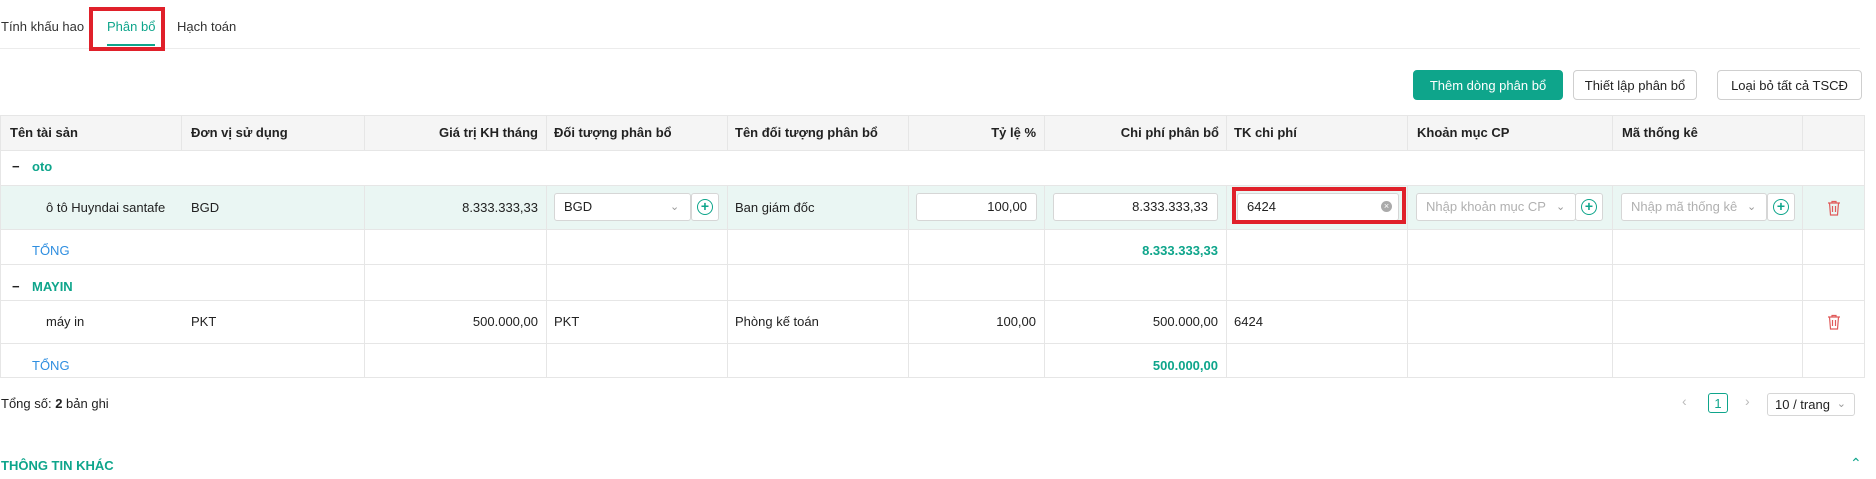 This screenshot has height=479, width=1876. What do you see at coordinates (1660, 132) in the screenshot?
I see `header-stat-code: Mã thống kê` at bounding box center [1660, 132].